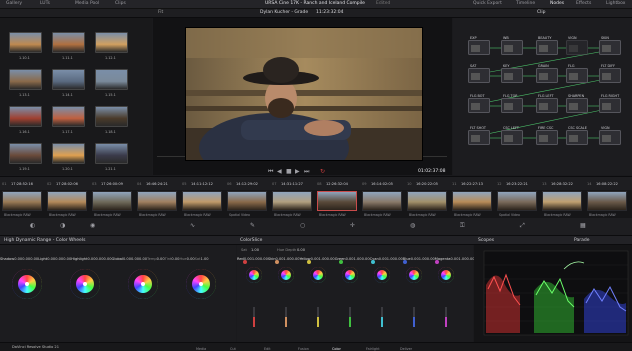 This screenshot has width=632, height=351. What do you see at coordinates (373, 349) in the screenshot?
I see `page-tab-fairlight: Fairlight` at bounding box center [373, 349].